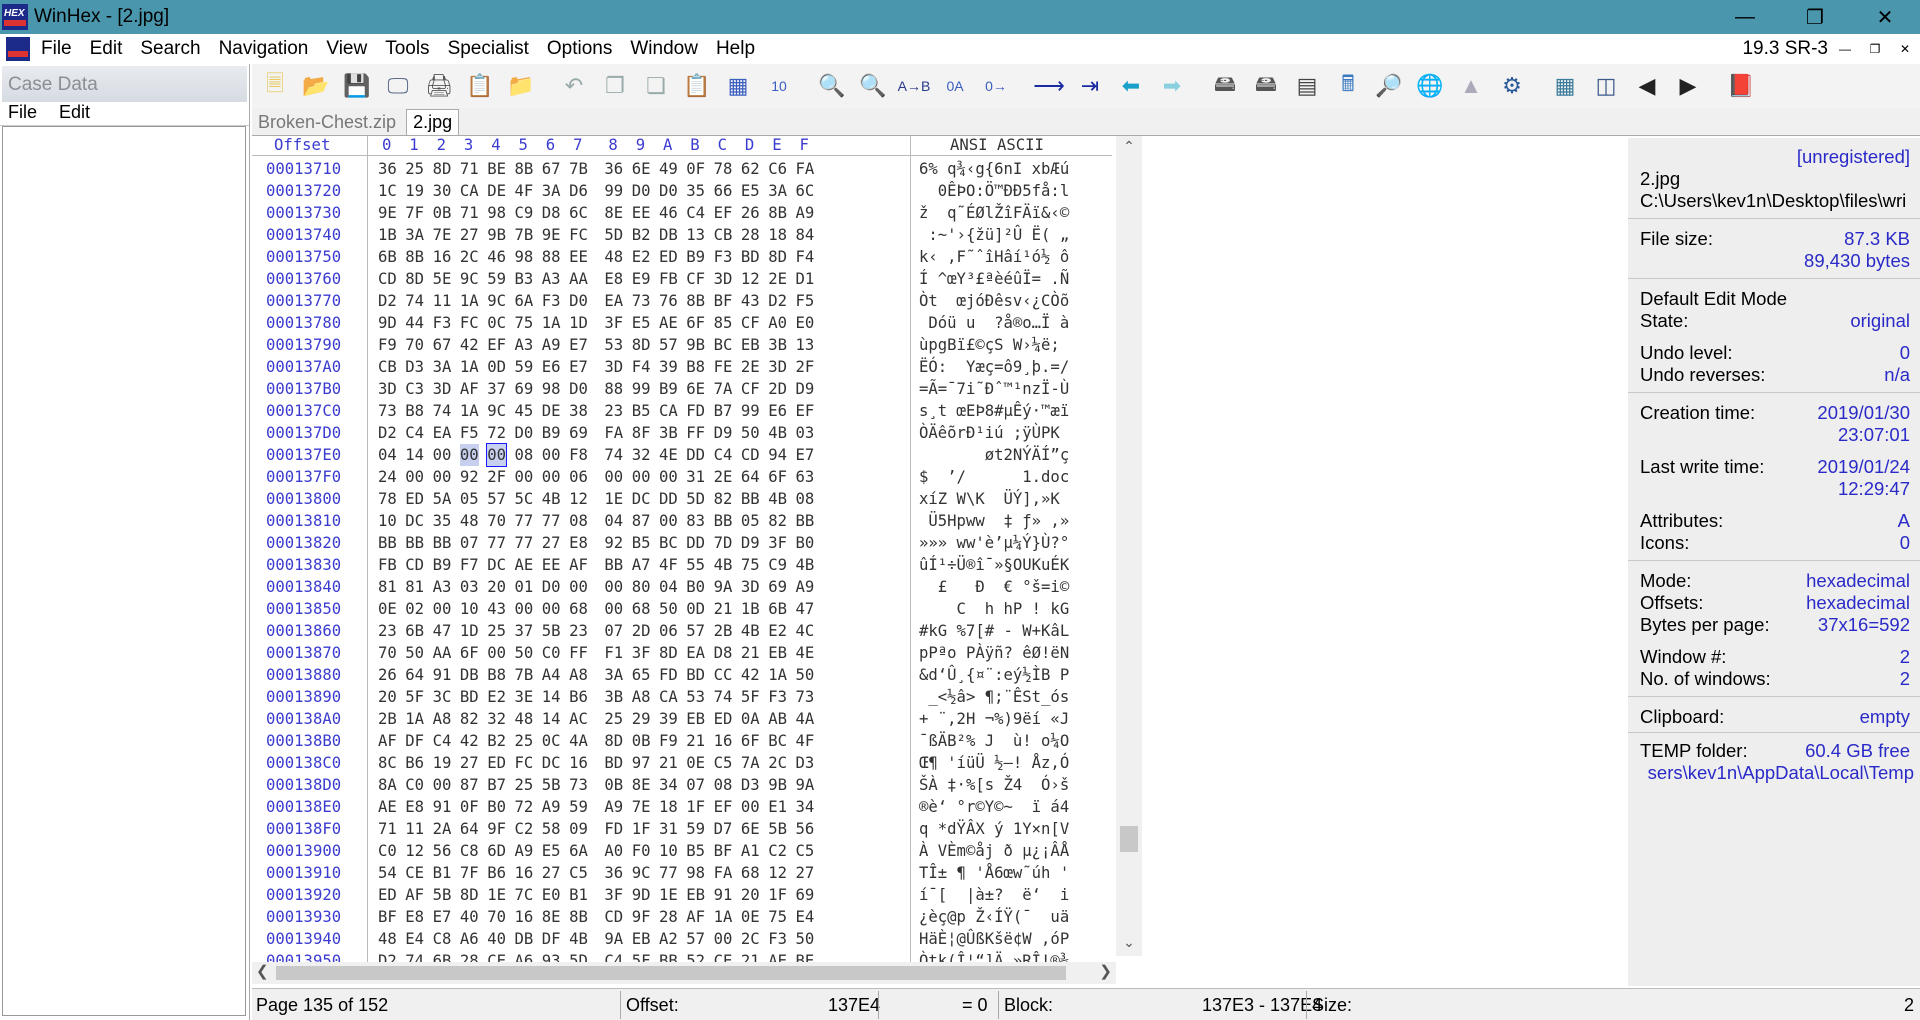  I want to click on hex-byte: C6, so click(777, 169).